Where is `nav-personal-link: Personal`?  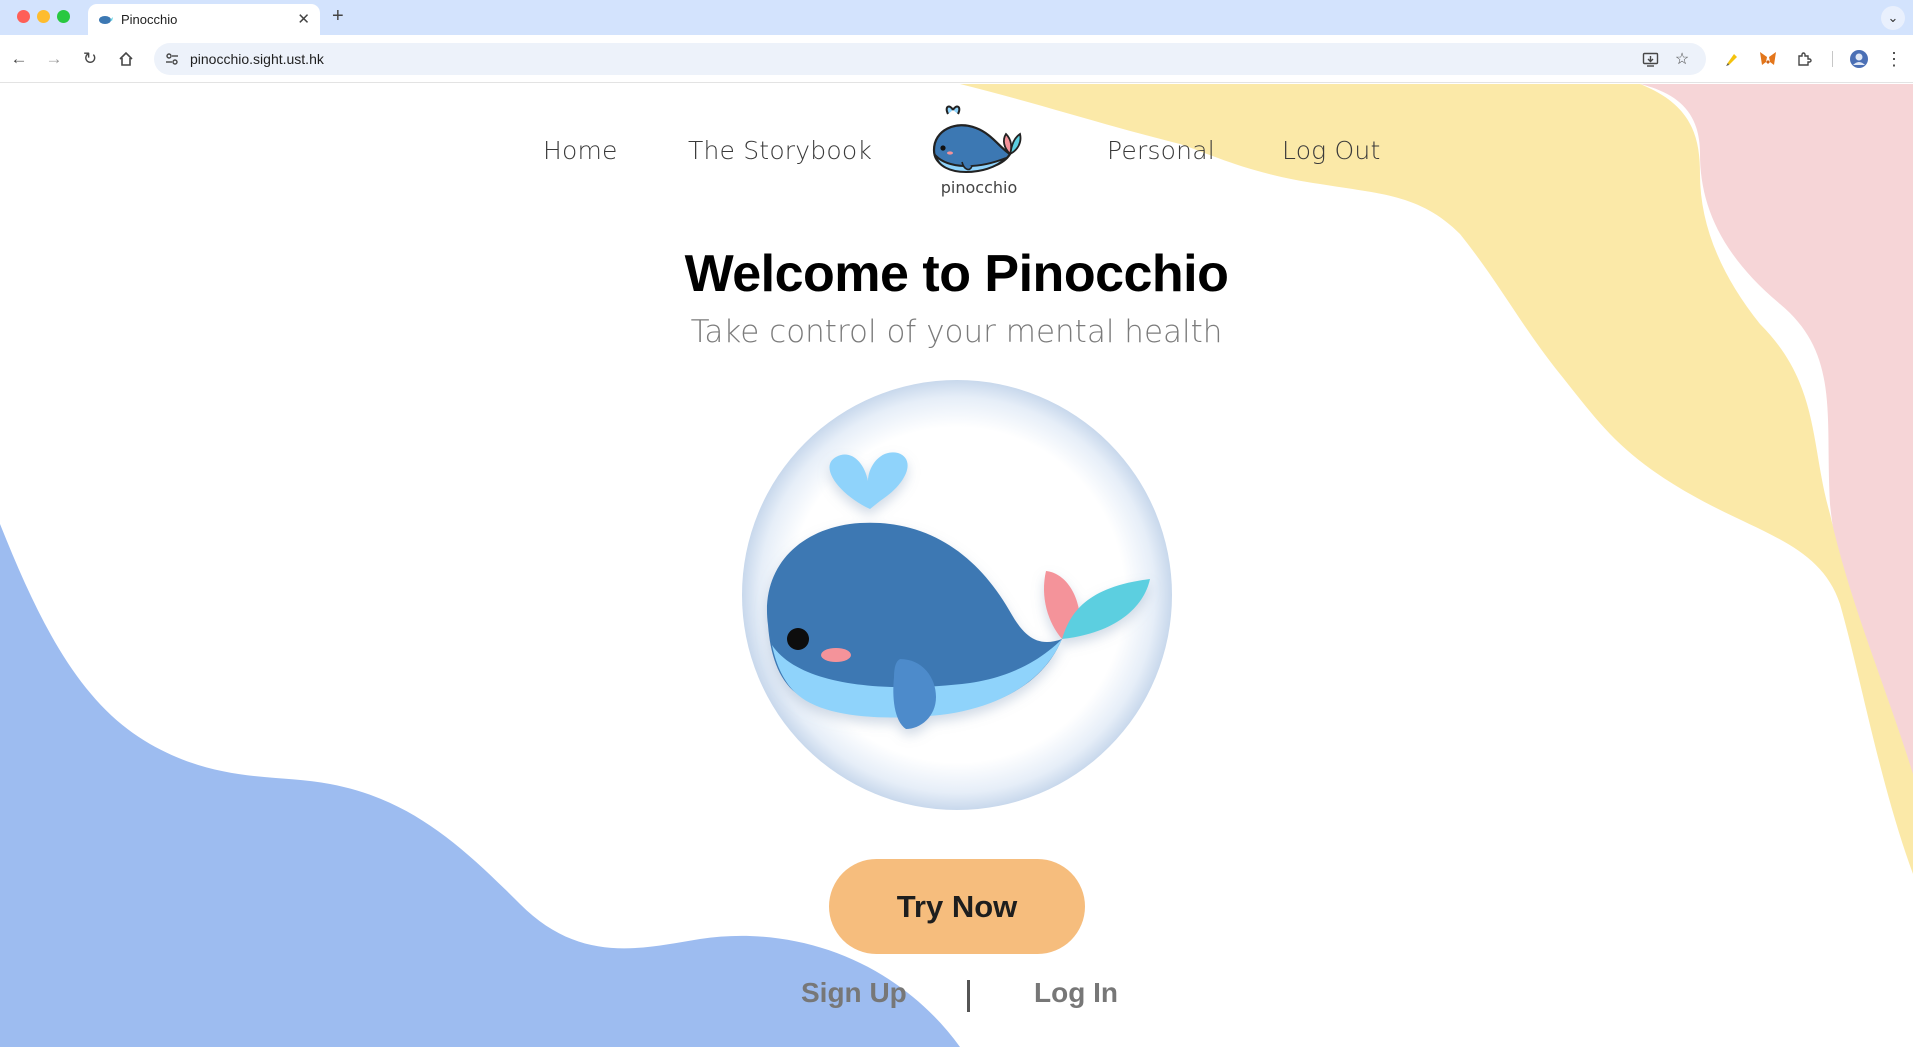 nav-personal-link: Personal is located at coordinates (1161, 150).